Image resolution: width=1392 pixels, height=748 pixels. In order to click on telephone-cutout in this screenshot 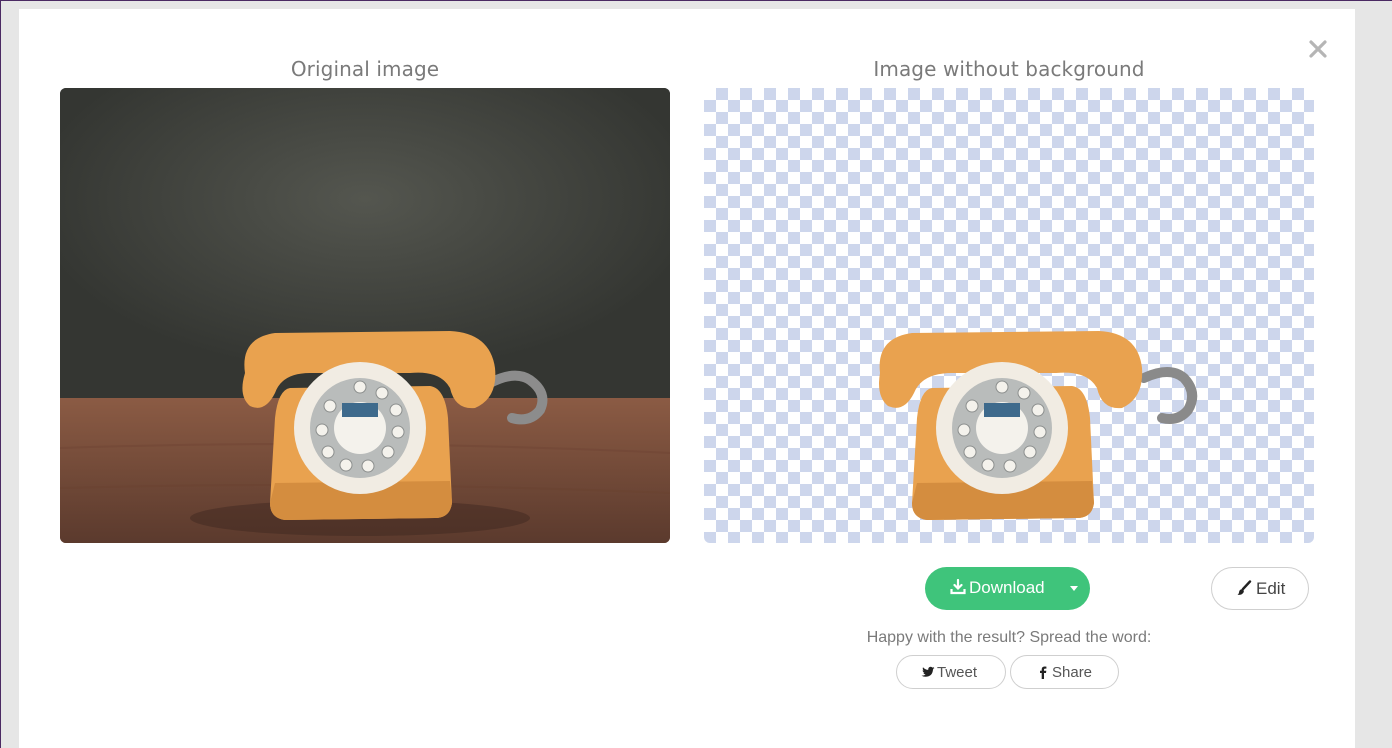, I will do `click(1038, 425)`.